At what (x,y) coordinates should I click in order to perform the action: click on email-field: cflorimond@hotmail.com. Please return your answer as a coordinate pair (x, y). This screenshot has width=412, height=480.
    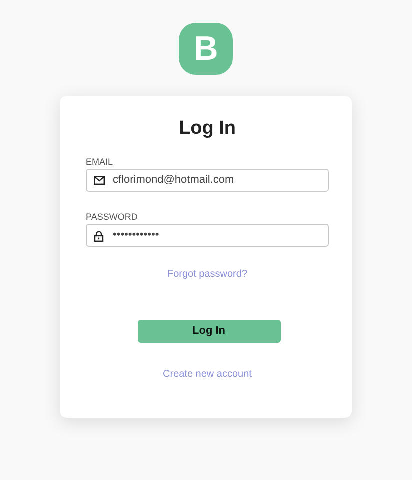
    Looking at the image, I should click on (207, 180).